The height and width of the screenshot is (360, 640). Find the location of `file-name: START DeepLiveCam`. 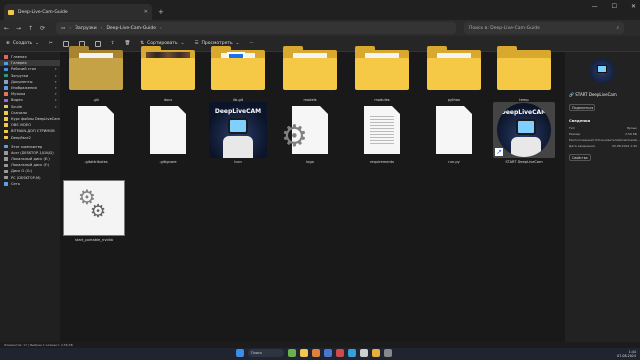

file-name: START DeepLiveCam is located at coordinates (524, 162).